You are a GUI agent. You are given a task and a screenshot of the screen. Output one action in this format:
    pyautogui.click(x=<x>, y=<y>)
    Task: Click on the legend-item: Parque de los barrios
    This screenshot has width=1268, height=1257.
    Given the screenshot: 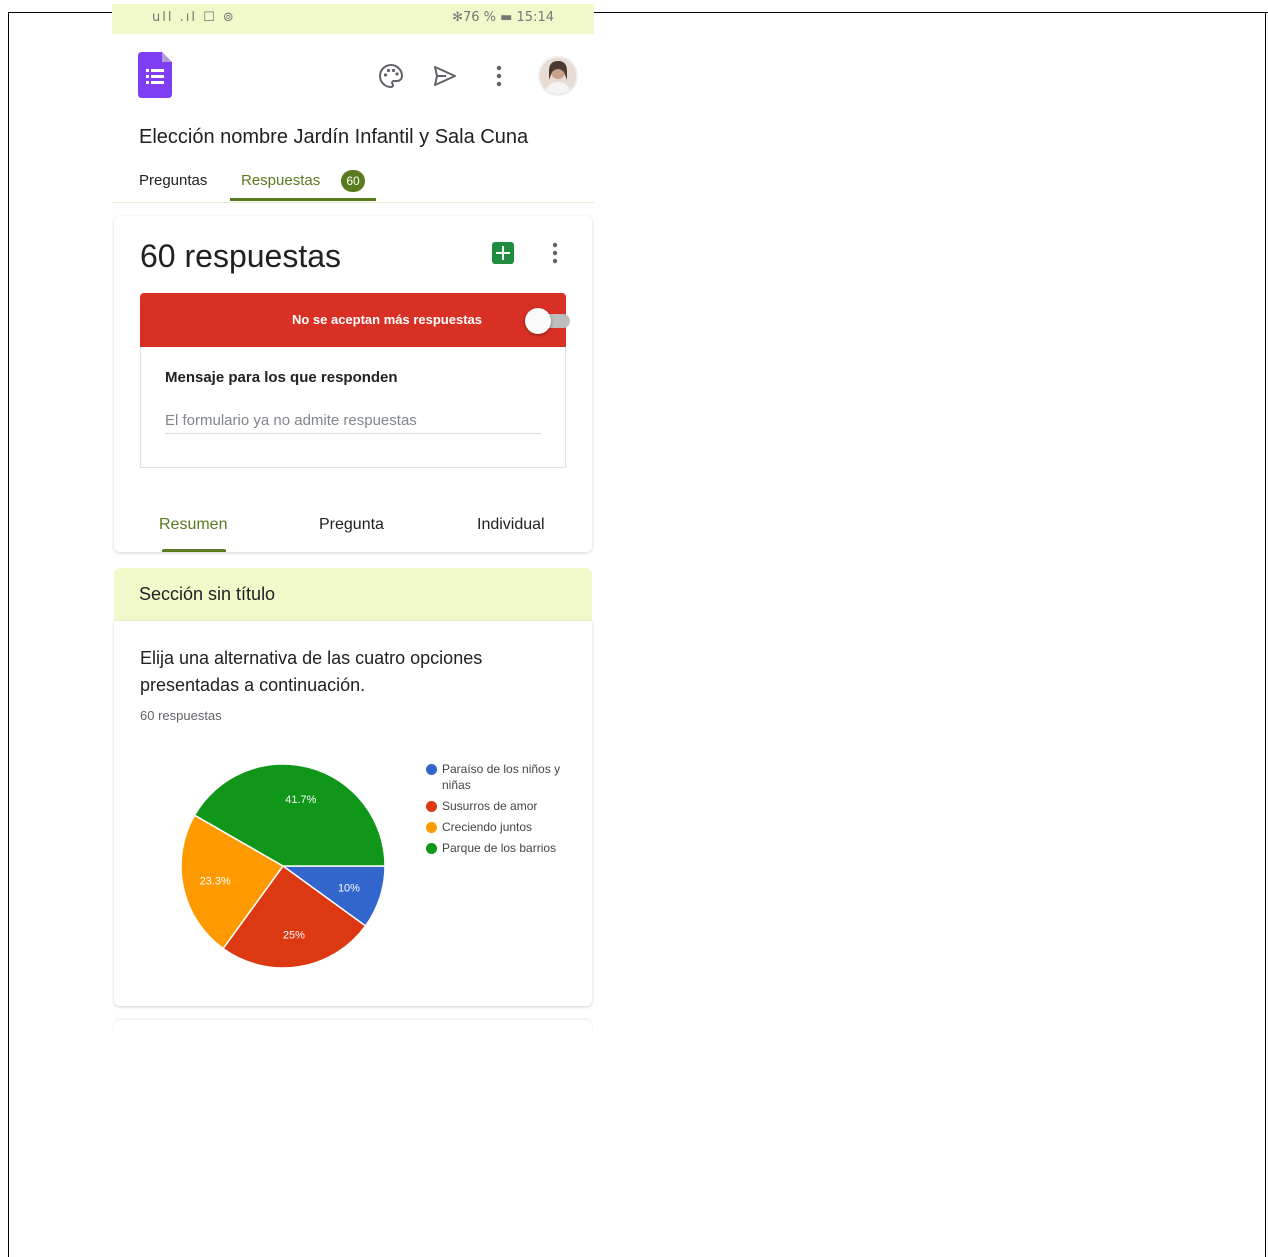 What is the action you would take?
    pyautogui.click(x=501, y=848)
    